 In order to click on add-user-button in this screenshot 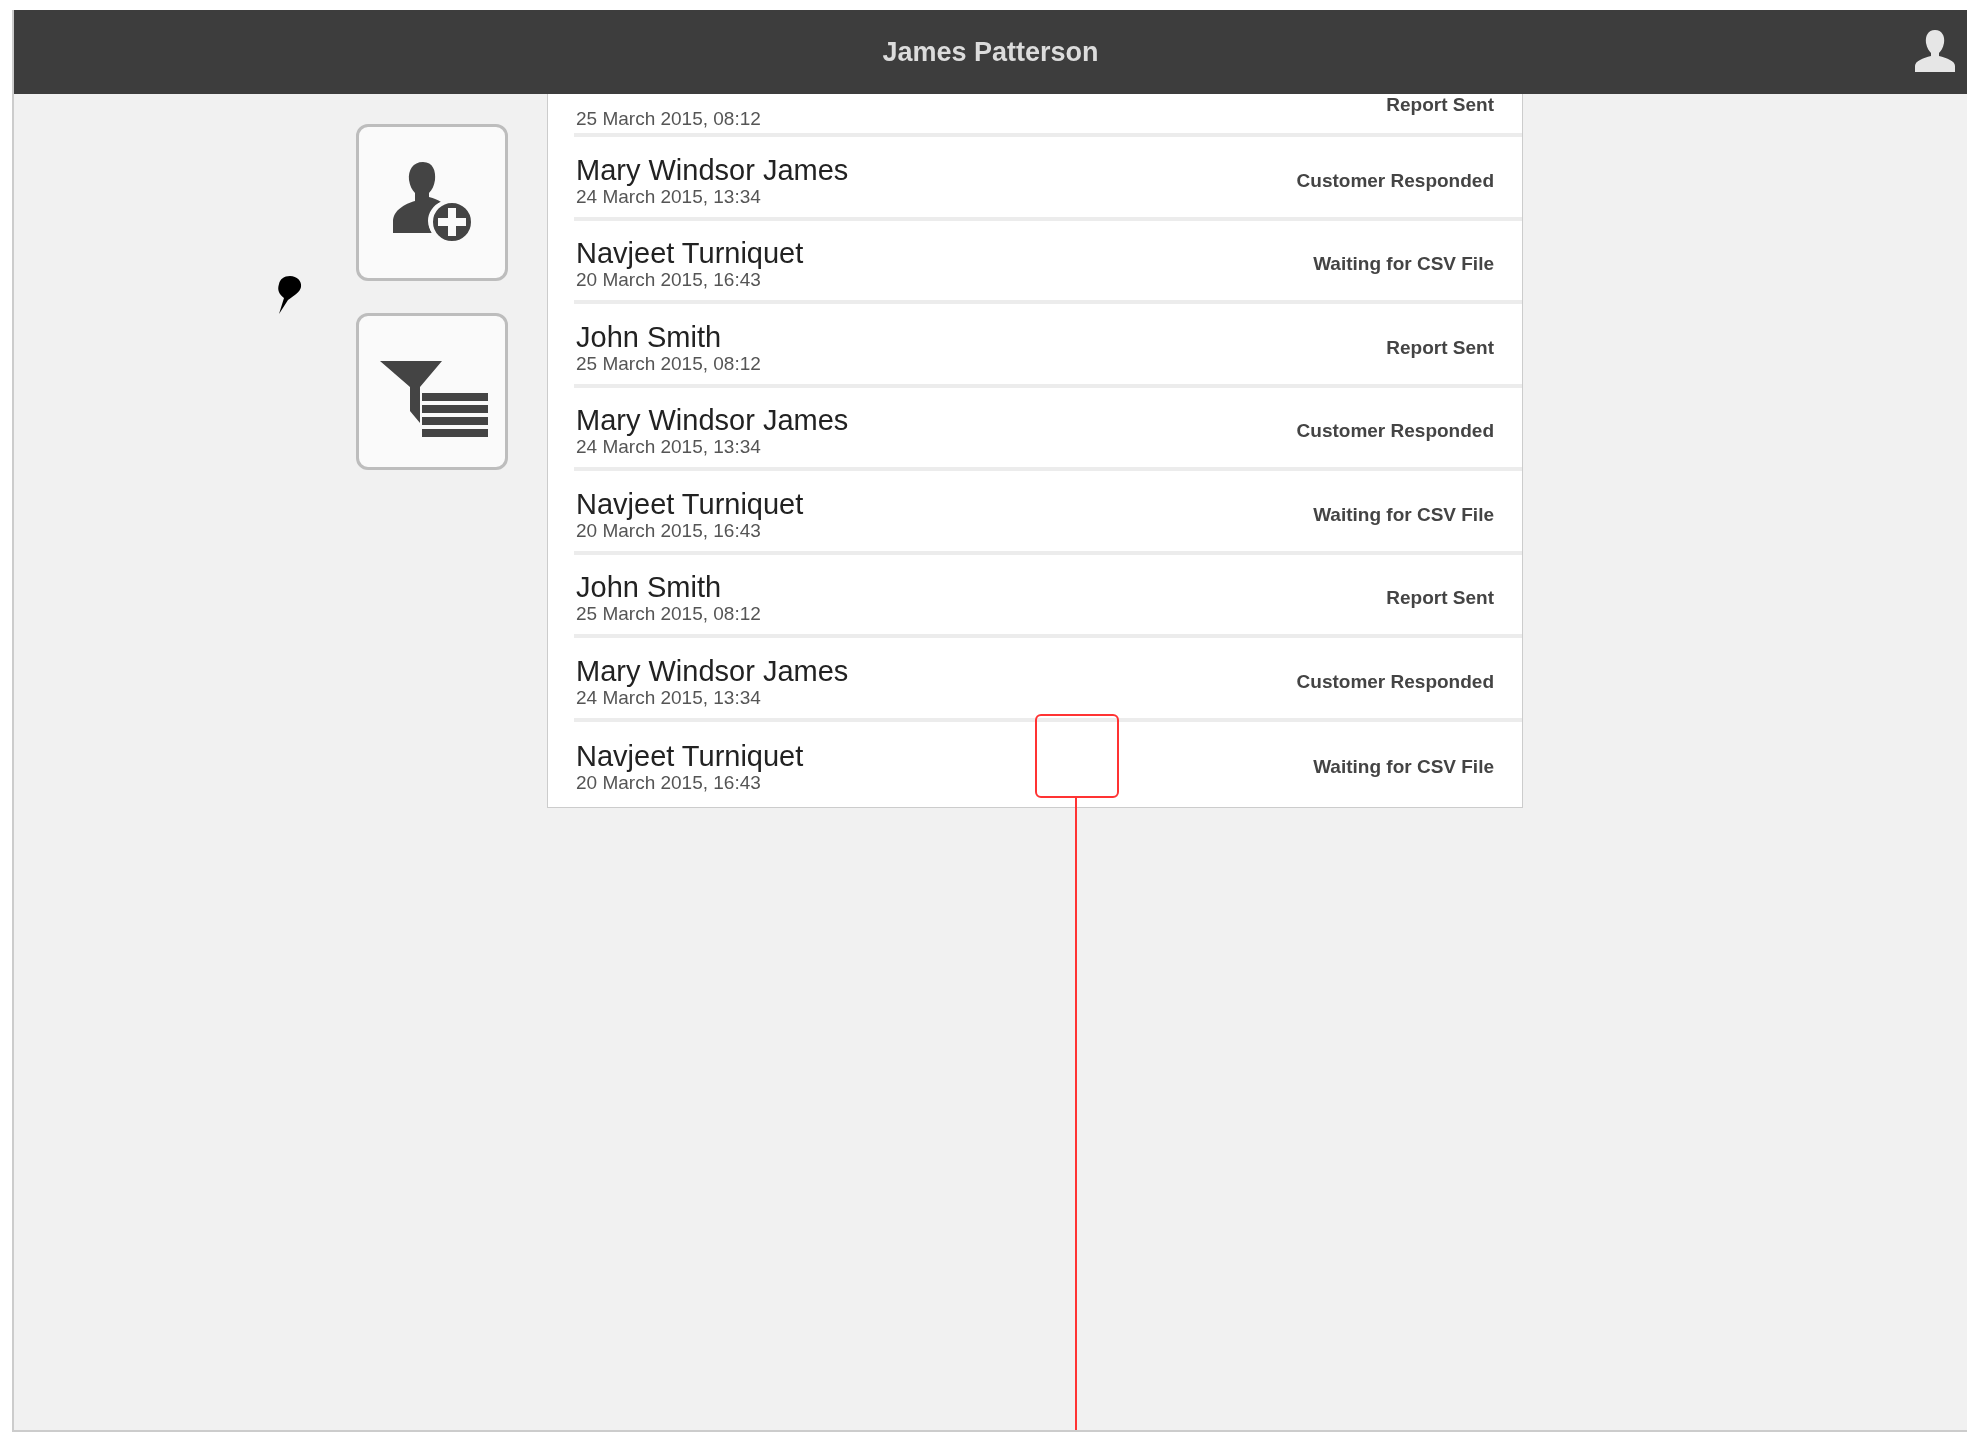, I will do `click(432, 202)`.